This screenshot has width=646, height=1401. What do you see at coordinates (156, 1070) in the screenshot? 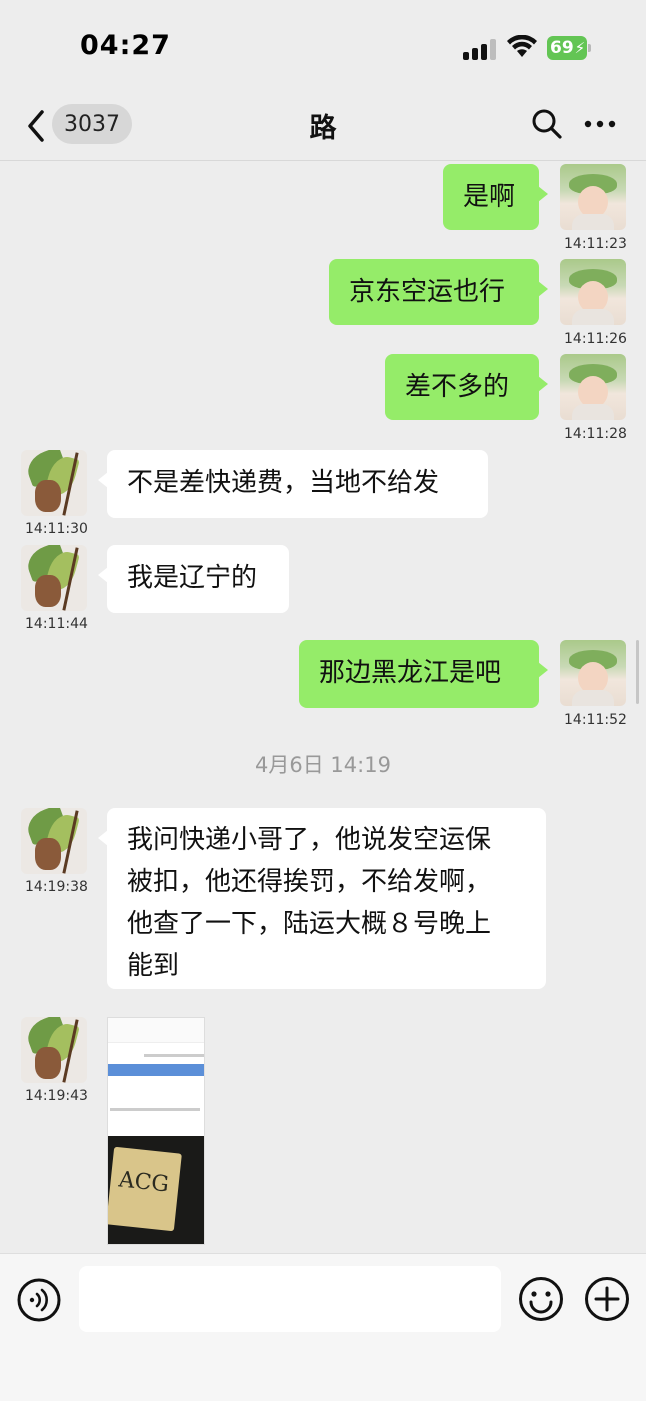
I see `thumbnail-toolbar` at bounding box center [156, 1070].